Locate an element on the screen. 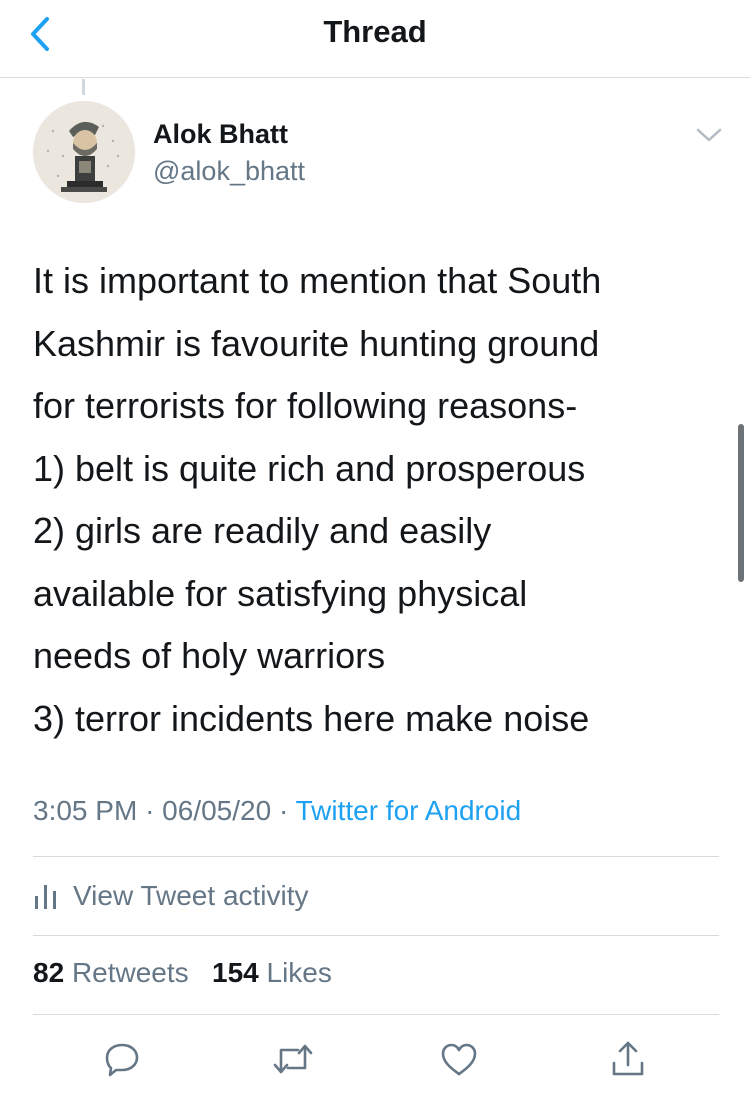 This screenshot has width=750, height=1100. reply-icon is located at coordinates (122, 1060).